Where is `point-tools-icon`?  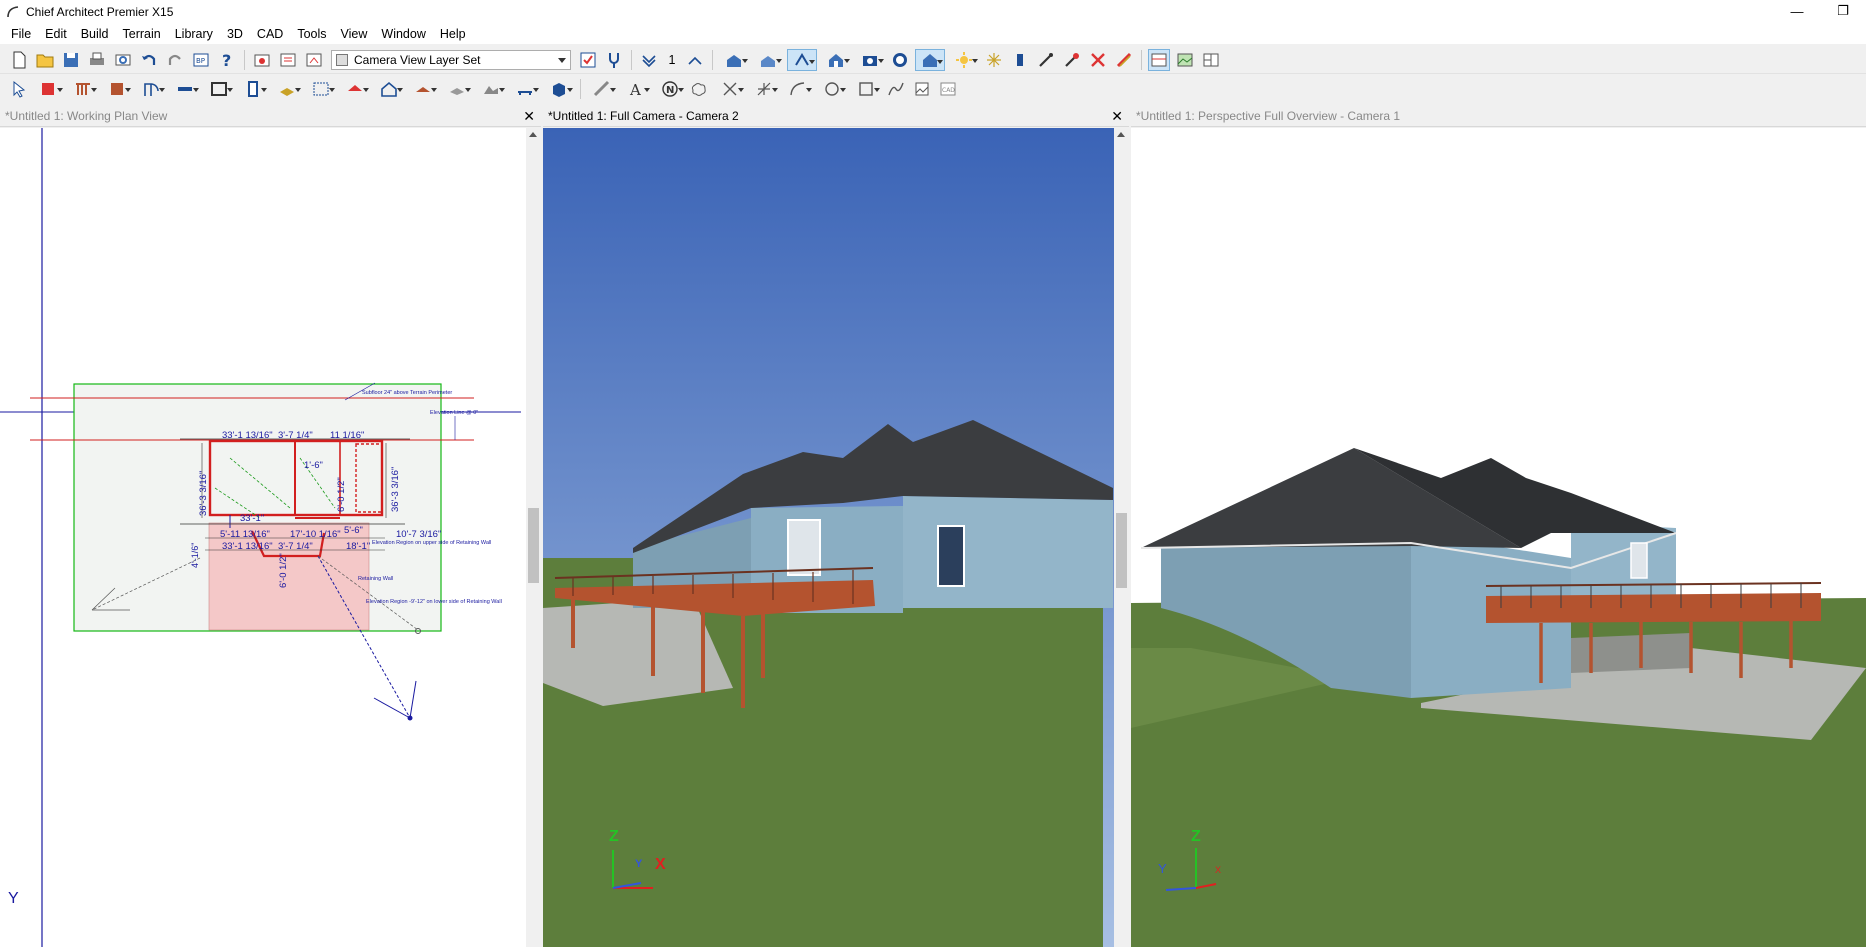 point-tools-icon is located at coordinates (764, 89).